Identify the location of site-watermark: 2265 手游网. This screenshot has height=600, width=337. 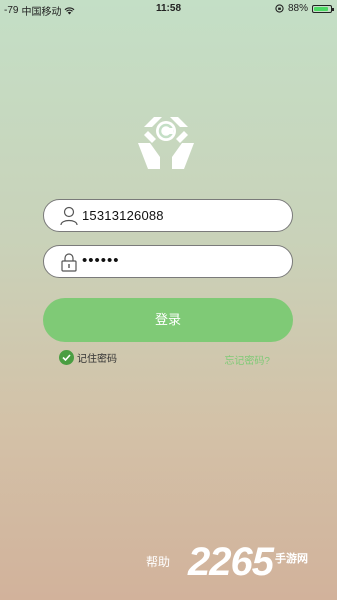
(248, 562).